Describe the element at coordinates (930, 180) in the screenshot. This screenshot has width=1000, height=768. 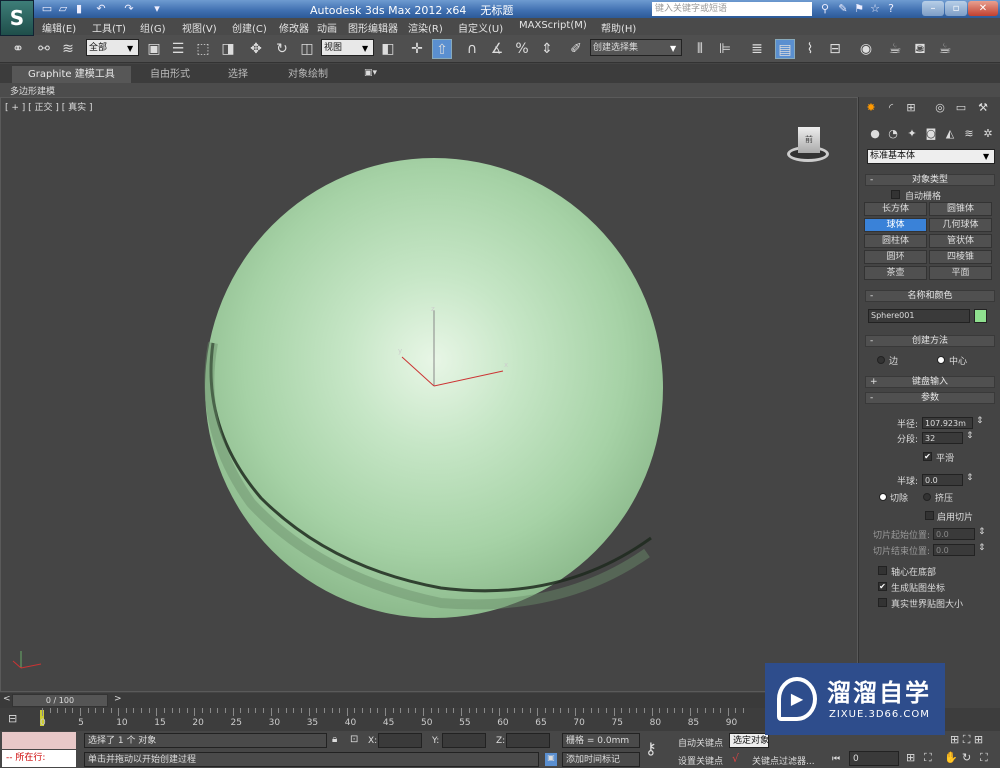
I see `rollout-object-type: - 对象类型` at that location.